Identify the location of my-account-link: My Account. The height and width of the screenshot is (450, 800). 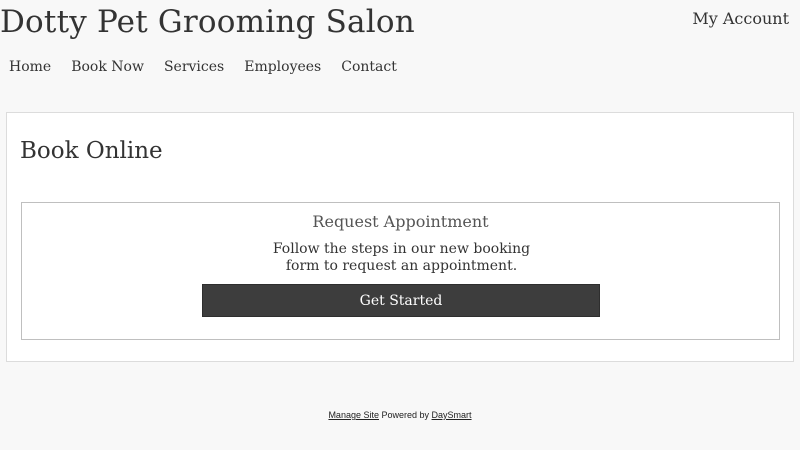
(740, 18).